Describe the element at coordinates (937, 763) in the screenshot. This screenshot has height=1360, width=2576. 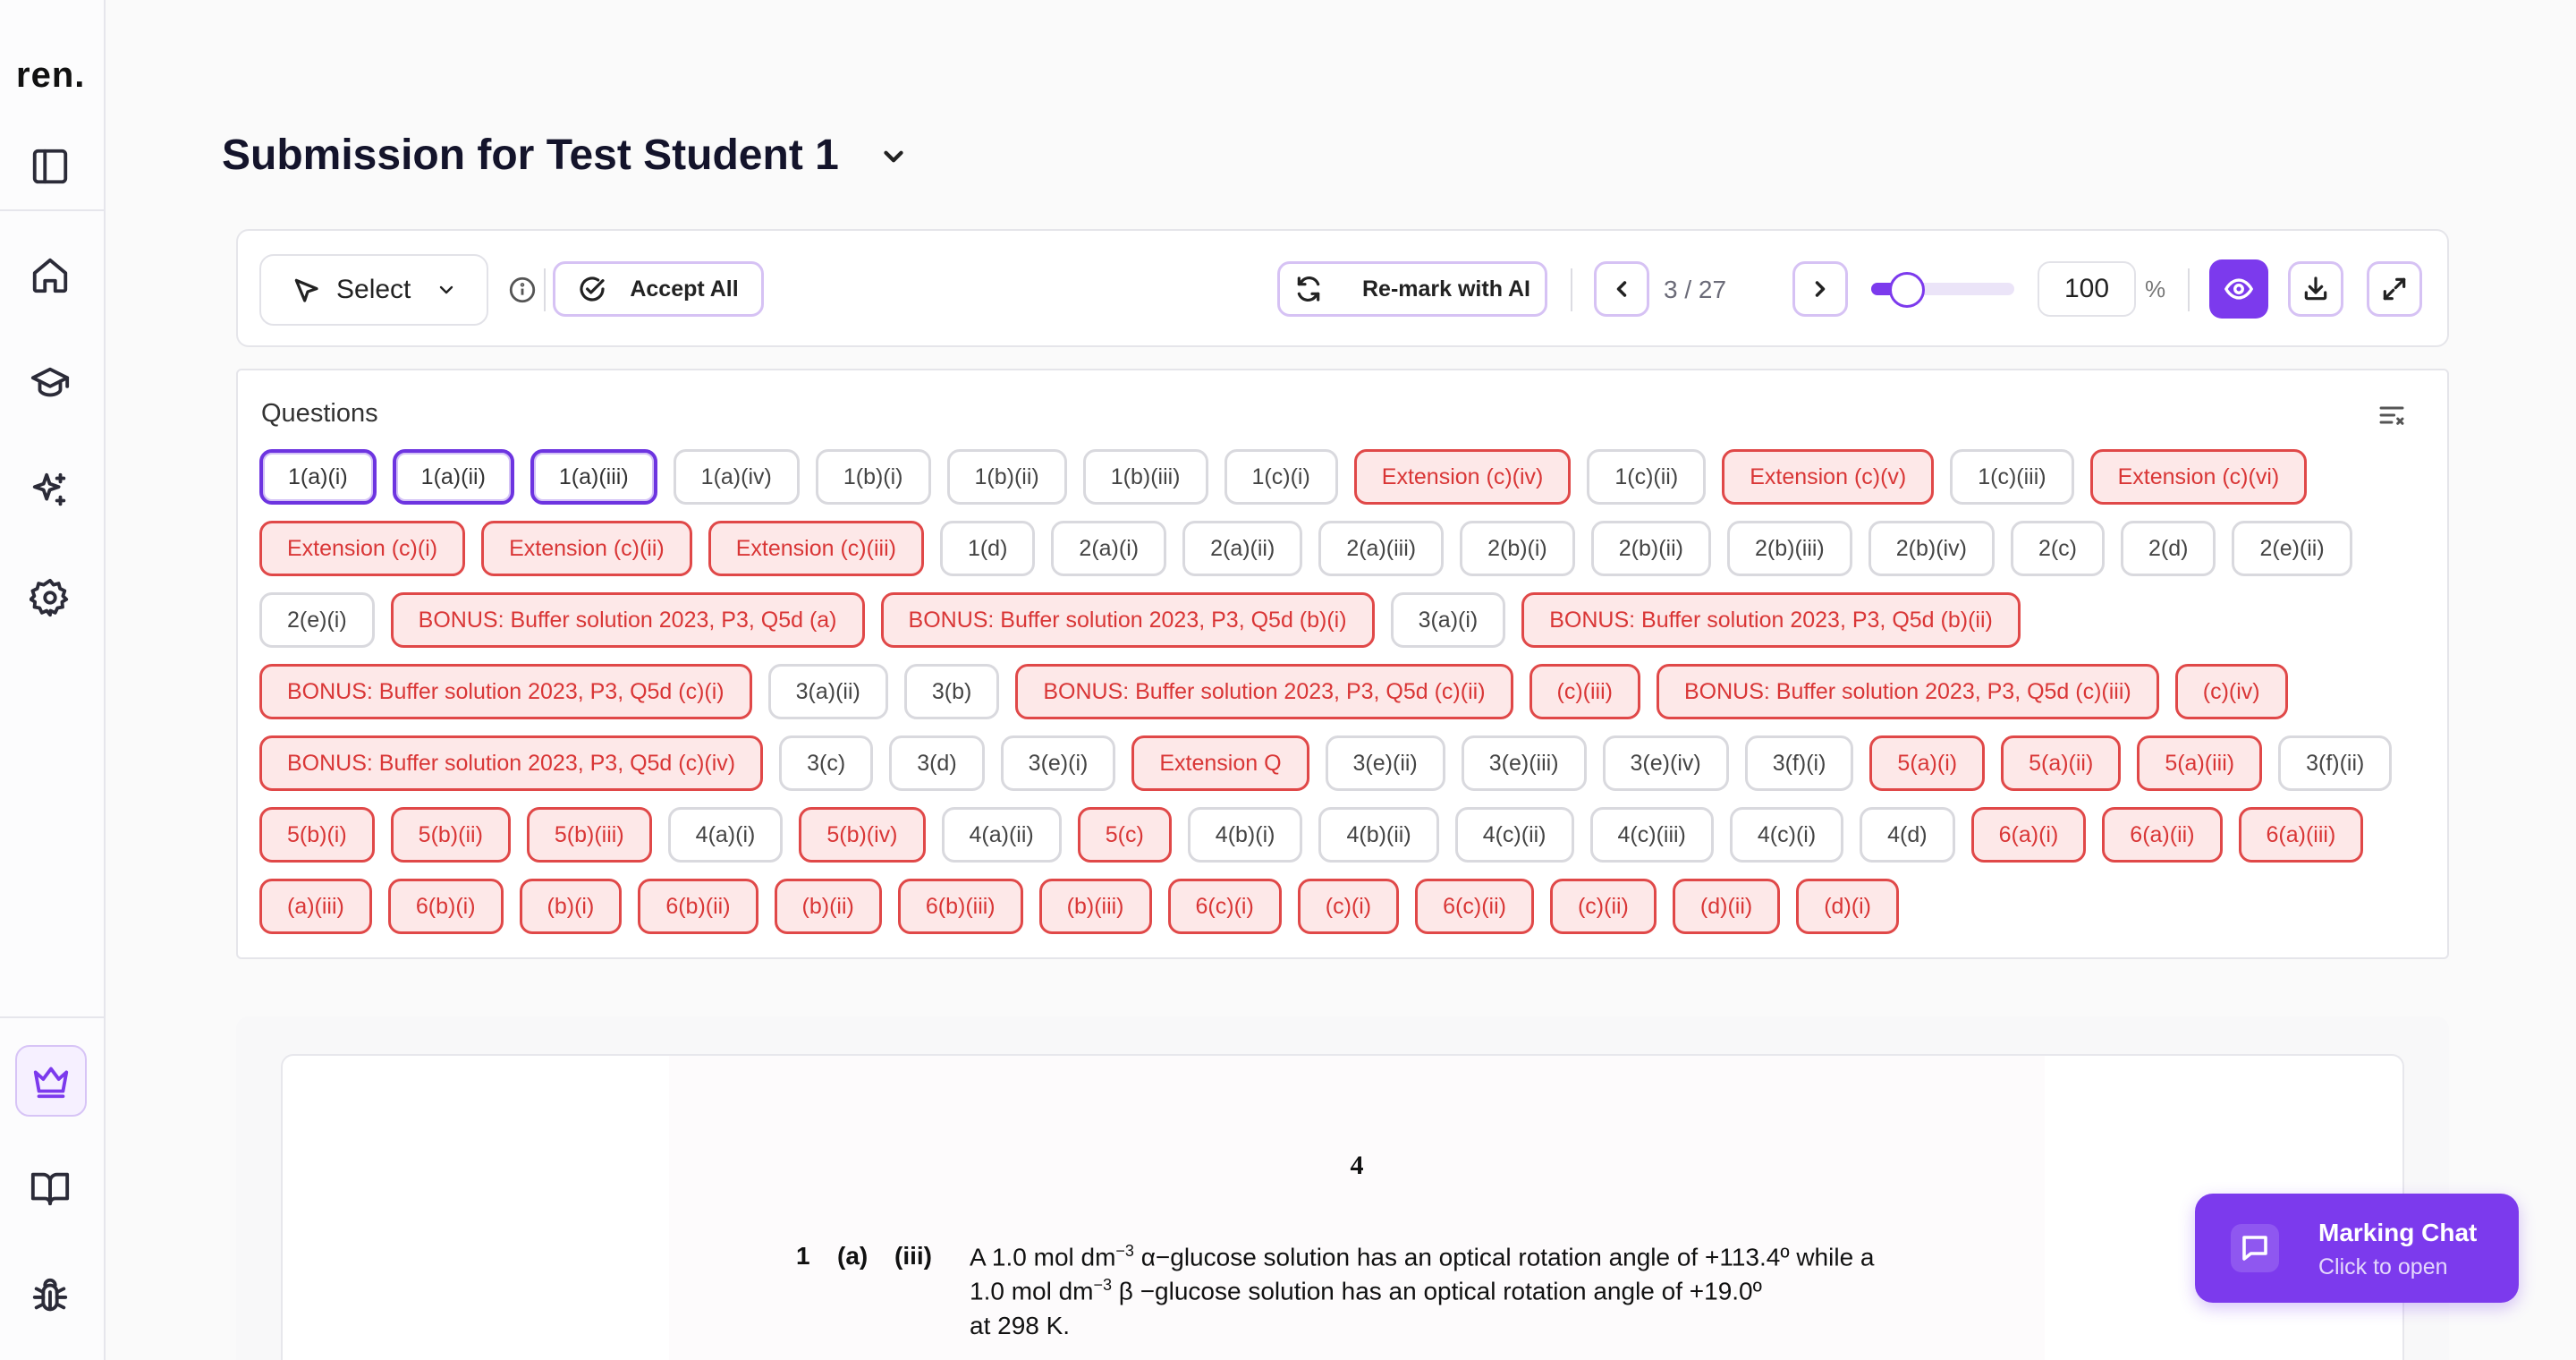
I see `question-chip: 3(d)` at that location.